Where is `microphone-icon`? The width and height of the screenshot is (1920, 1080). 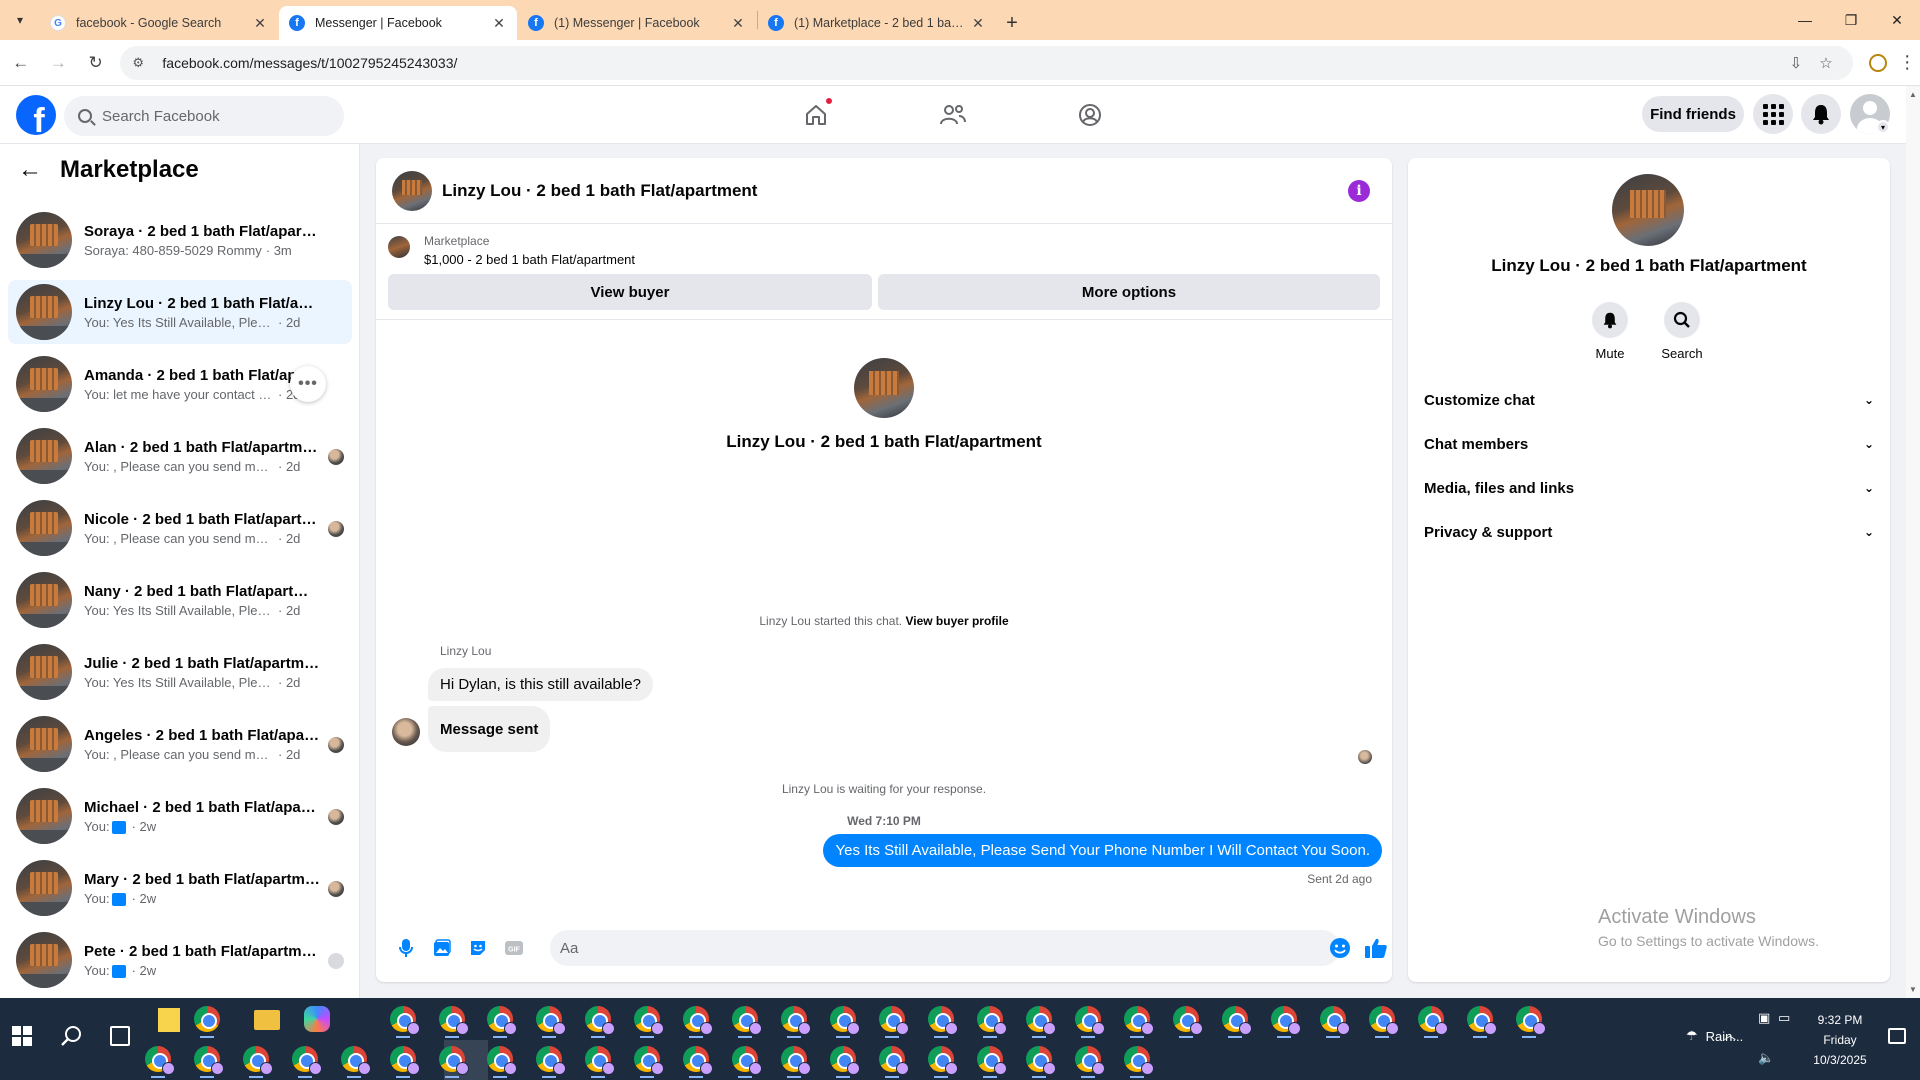 microphone-icon is located at coordinates (406, 948).